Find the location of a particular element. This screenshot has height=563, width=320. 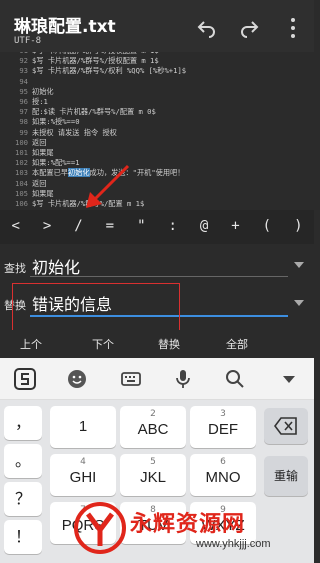

keyboard-icon is located at coordinates (131, 379).